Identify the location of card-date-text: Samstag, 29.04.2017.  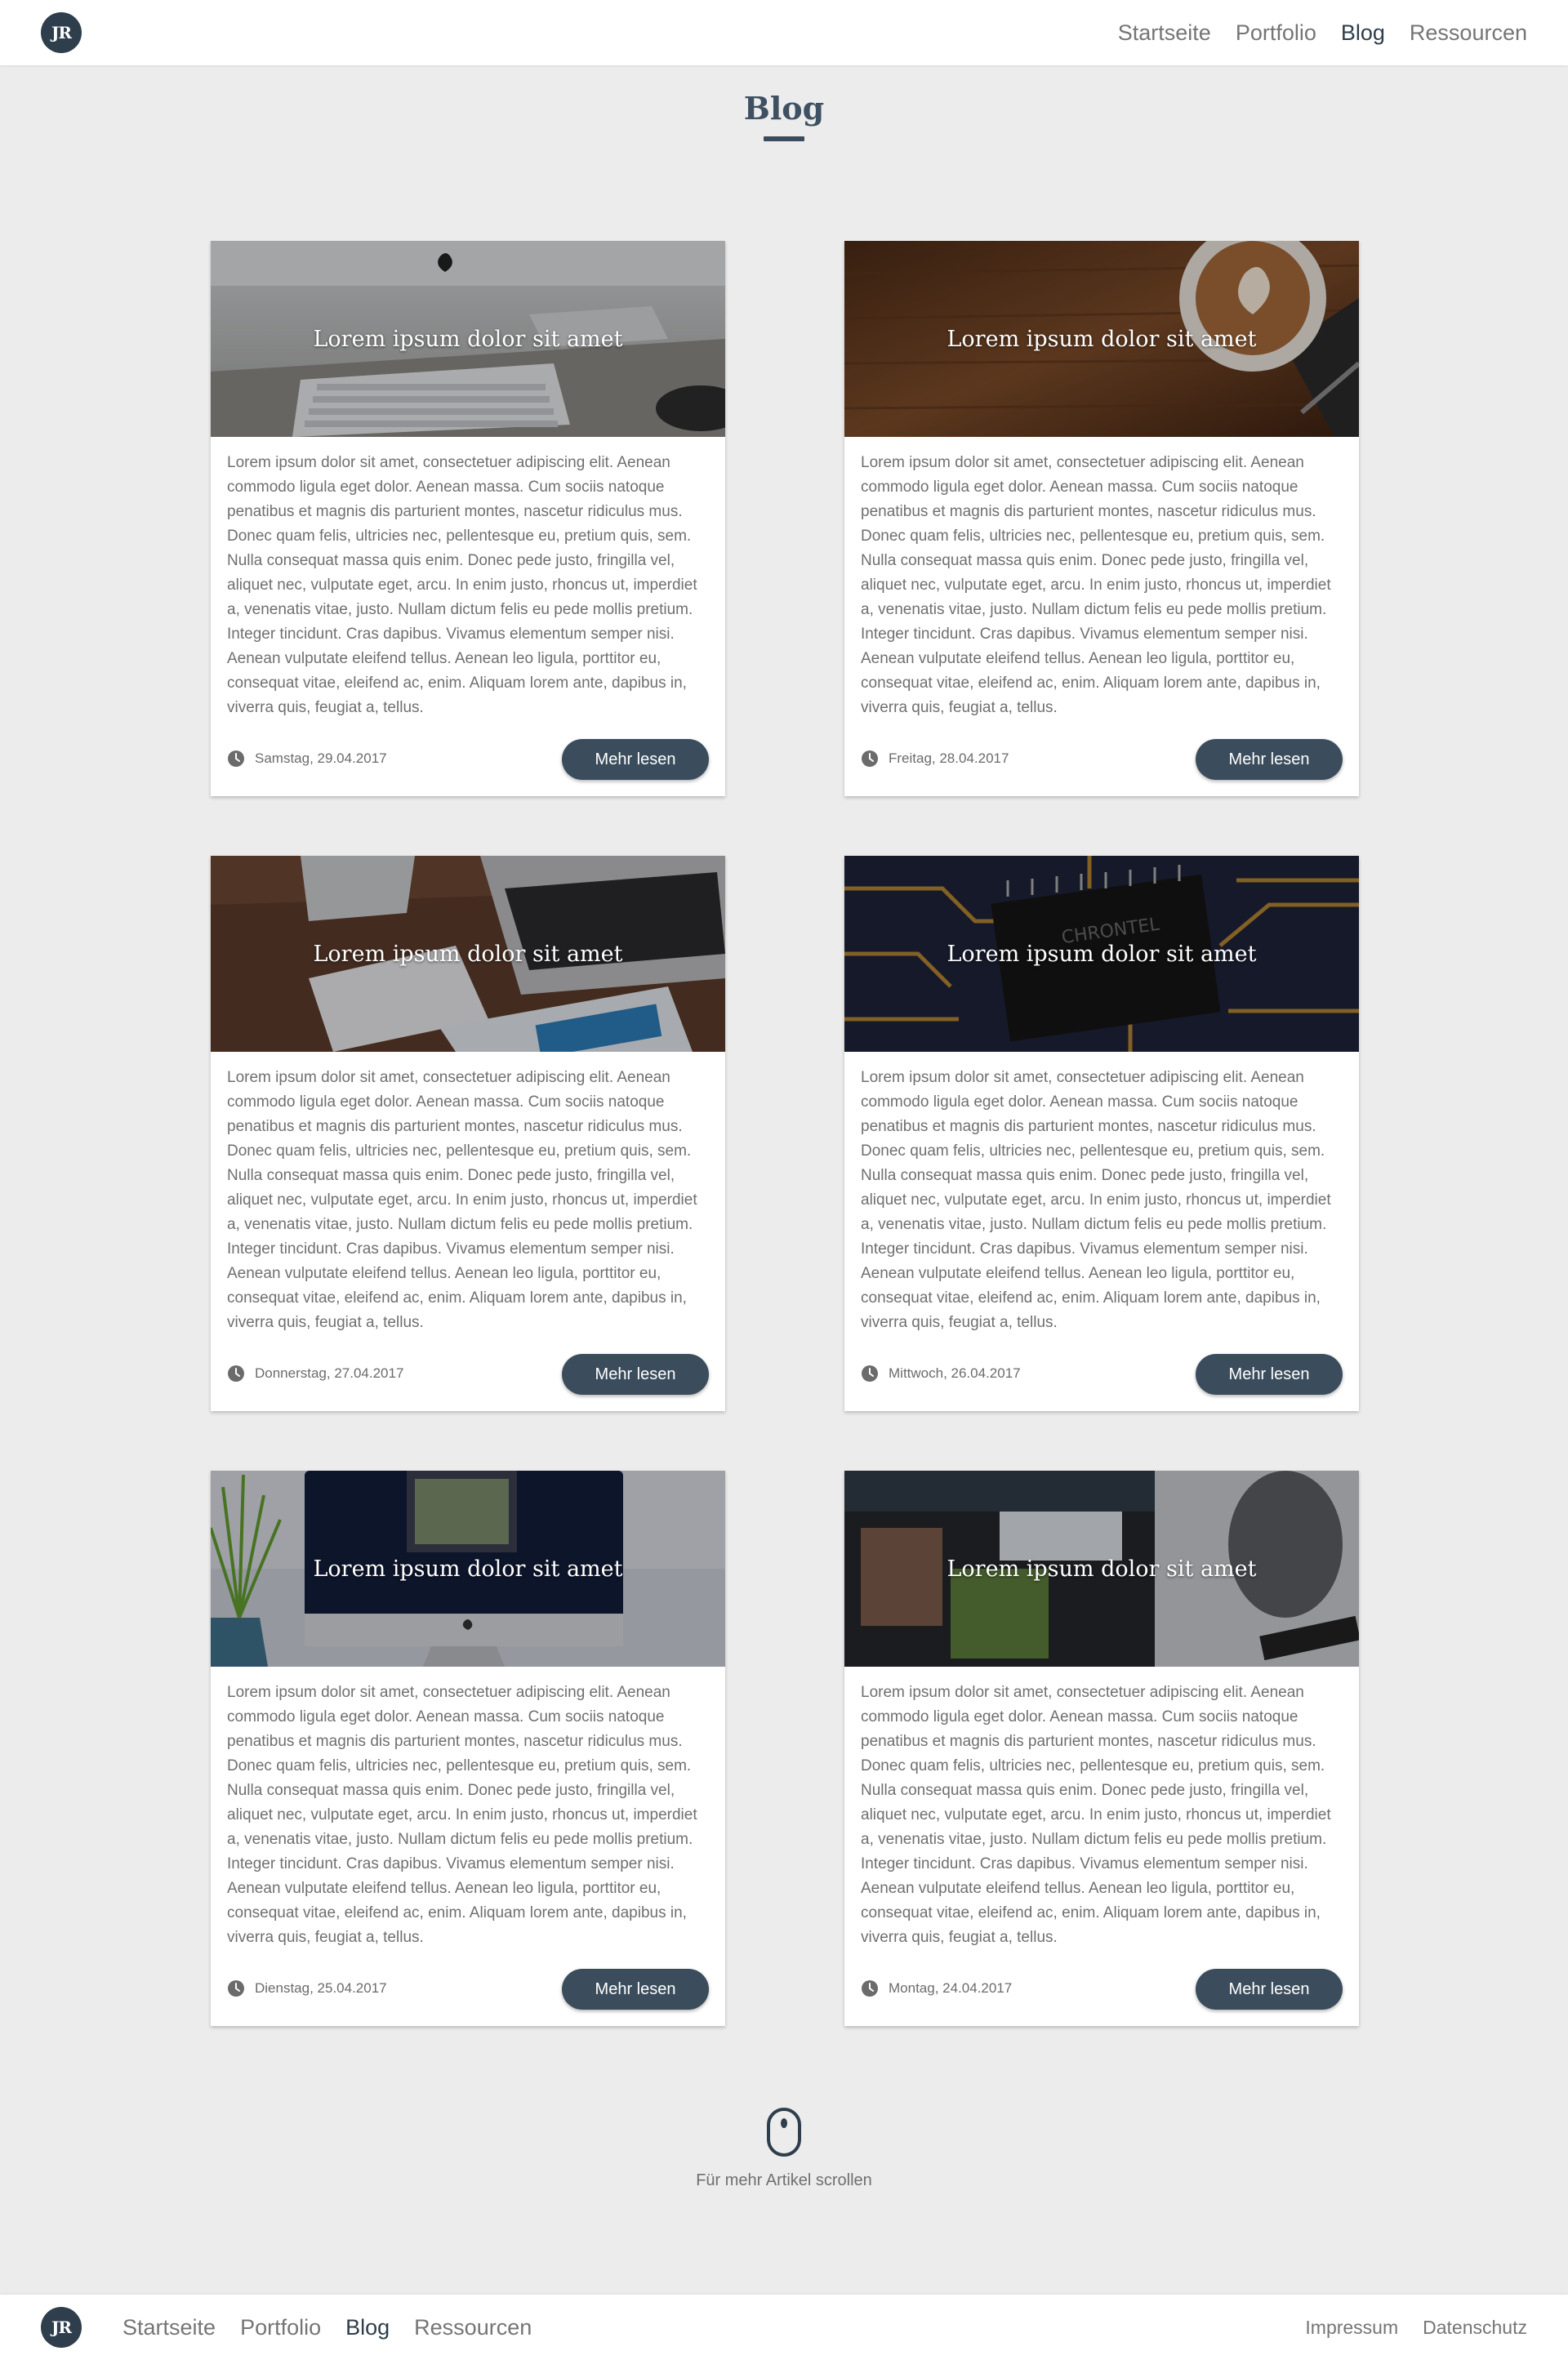
(321, 758).